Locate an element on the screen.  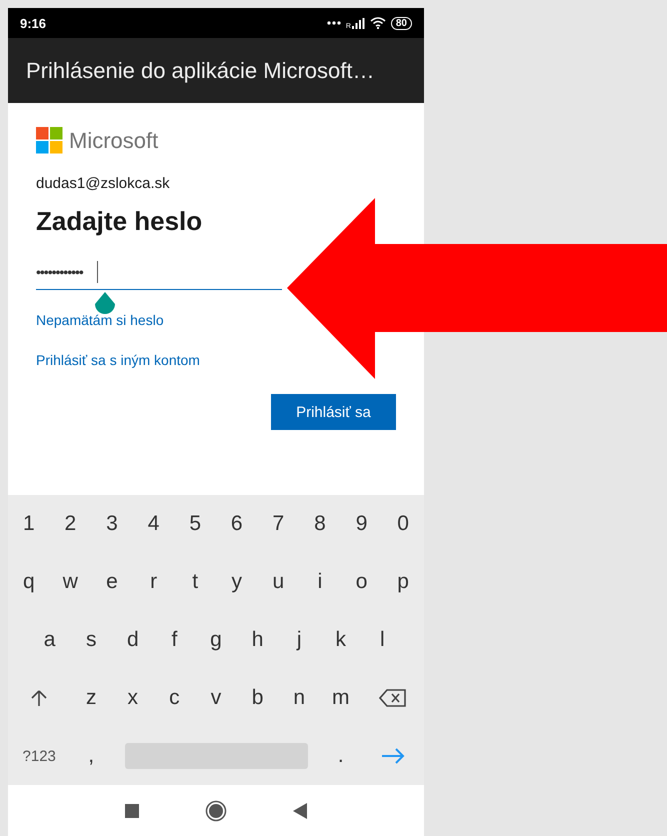
symbols-key: ?123 is located at coordinates (39, 756).